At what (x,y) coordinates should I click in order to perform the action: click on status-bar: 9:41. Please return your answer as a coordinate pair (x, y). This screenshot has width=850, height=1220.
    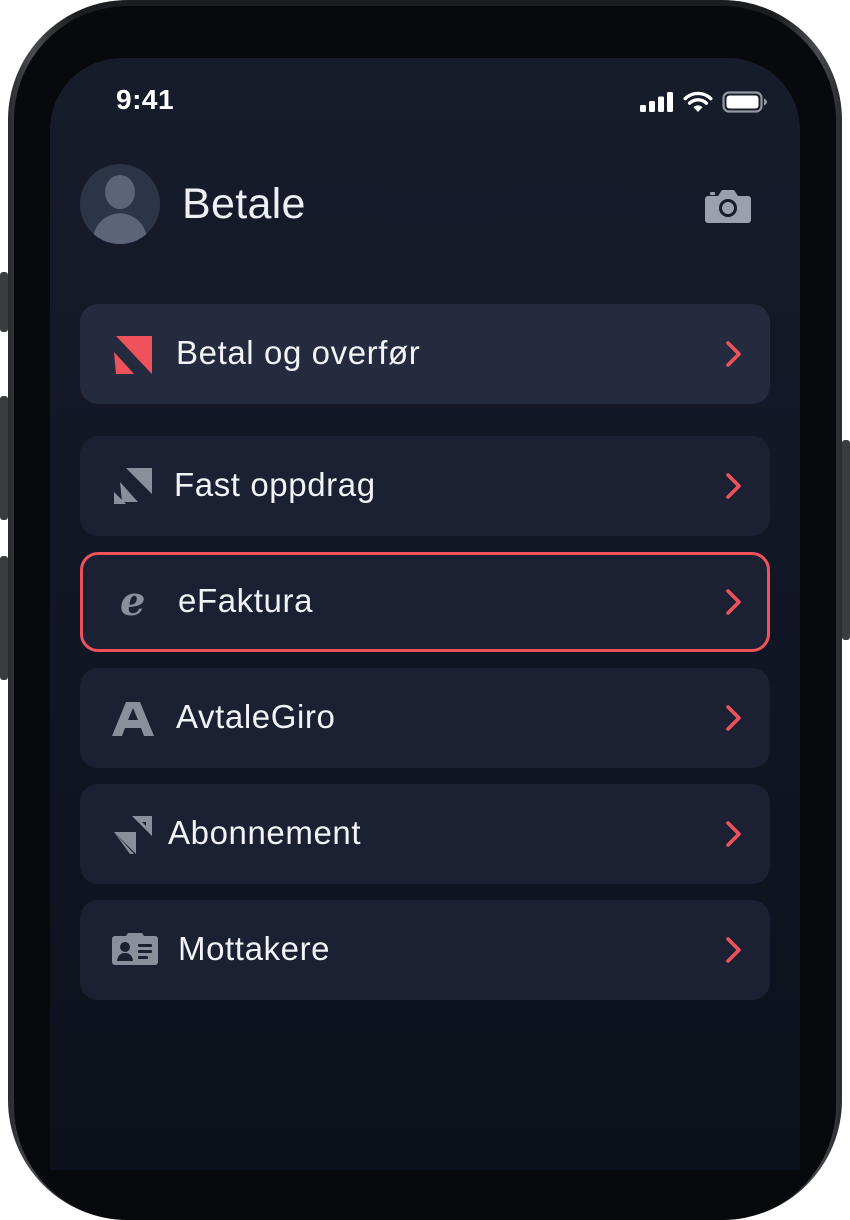
    Looking at the image, I should click on (425, 101).